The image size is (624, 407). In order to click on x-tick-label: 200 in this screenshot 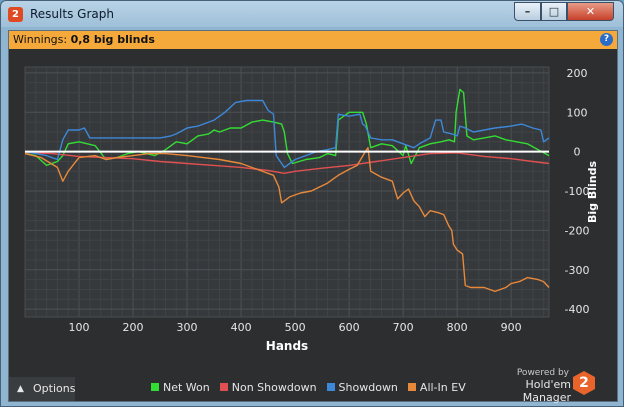, I will do `click(133, 327)`.